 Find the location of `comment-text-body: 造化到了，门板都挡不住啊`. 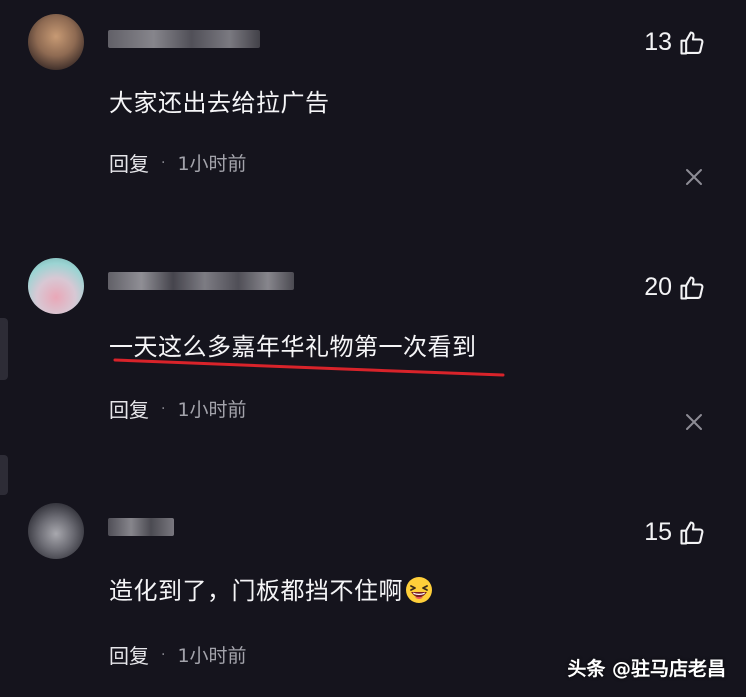

comment-text-body: 造化到了，门板都挡不住啊 is located at coordinates (256, 591).